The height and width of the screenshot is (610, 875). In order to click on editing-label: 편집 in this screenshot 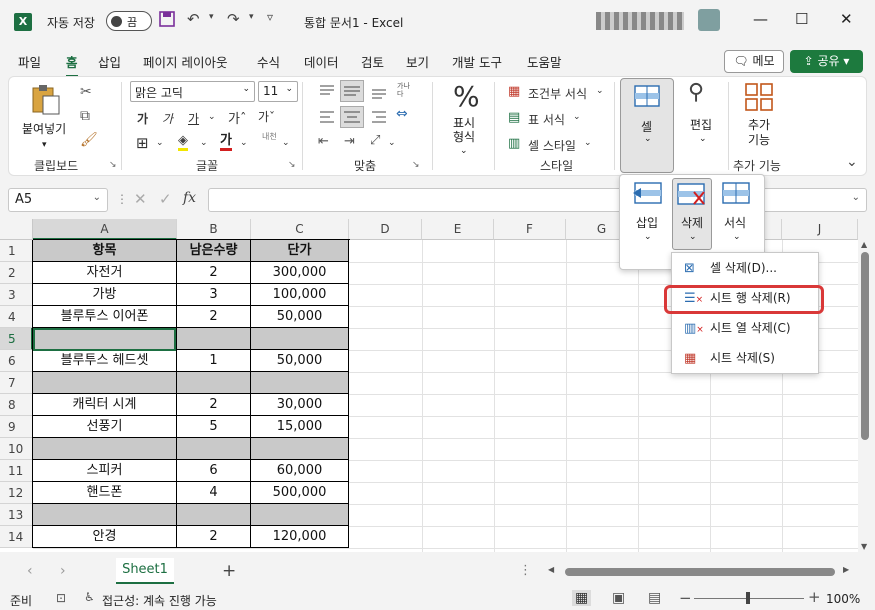, I will do `click(701, 124)`.